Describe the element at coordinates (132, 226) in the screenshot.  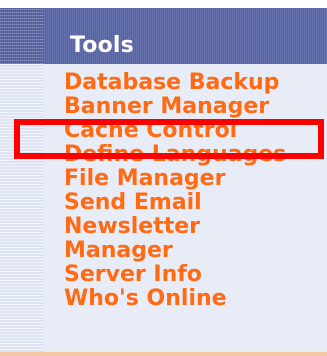
I see `menu-item-label: Newsletter` at that location.